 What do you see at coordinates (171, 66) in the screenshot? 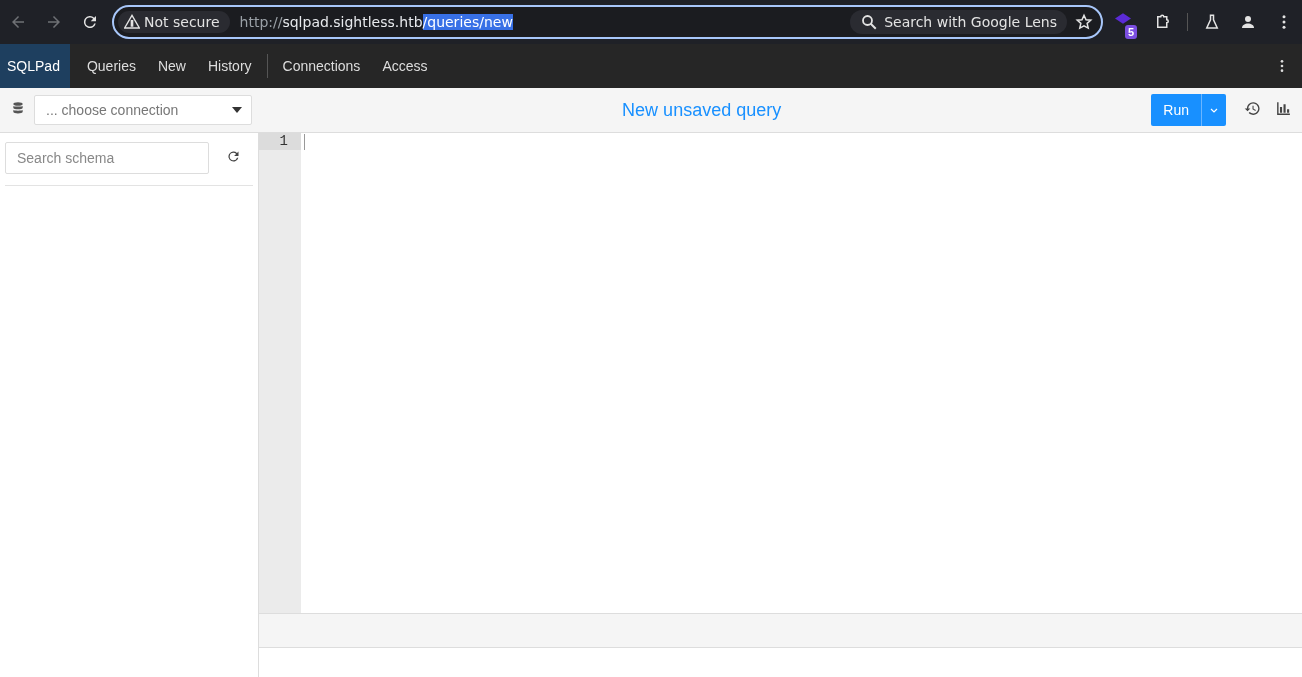
I see `nav-link: New` at bounding box center [171, 66].